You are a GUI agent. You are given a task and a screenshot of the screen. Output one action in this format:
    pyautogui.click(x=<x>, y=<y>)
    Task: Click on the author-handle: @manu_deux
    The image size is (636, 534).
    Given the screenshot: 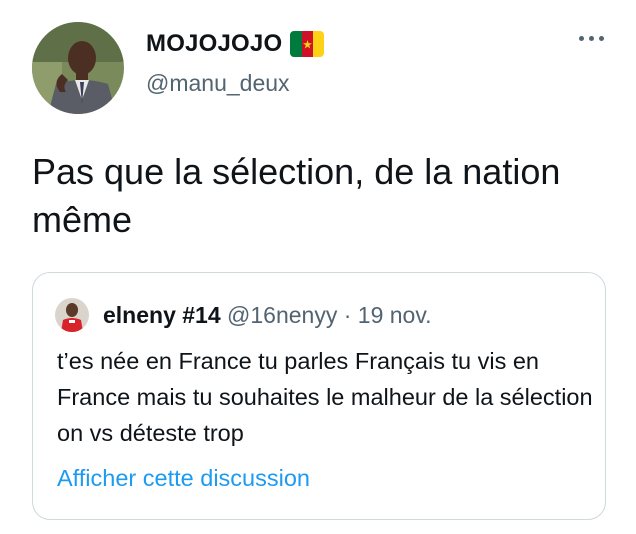 What is the action you would take?
    pyautogui.click(x=218, y=83)
    